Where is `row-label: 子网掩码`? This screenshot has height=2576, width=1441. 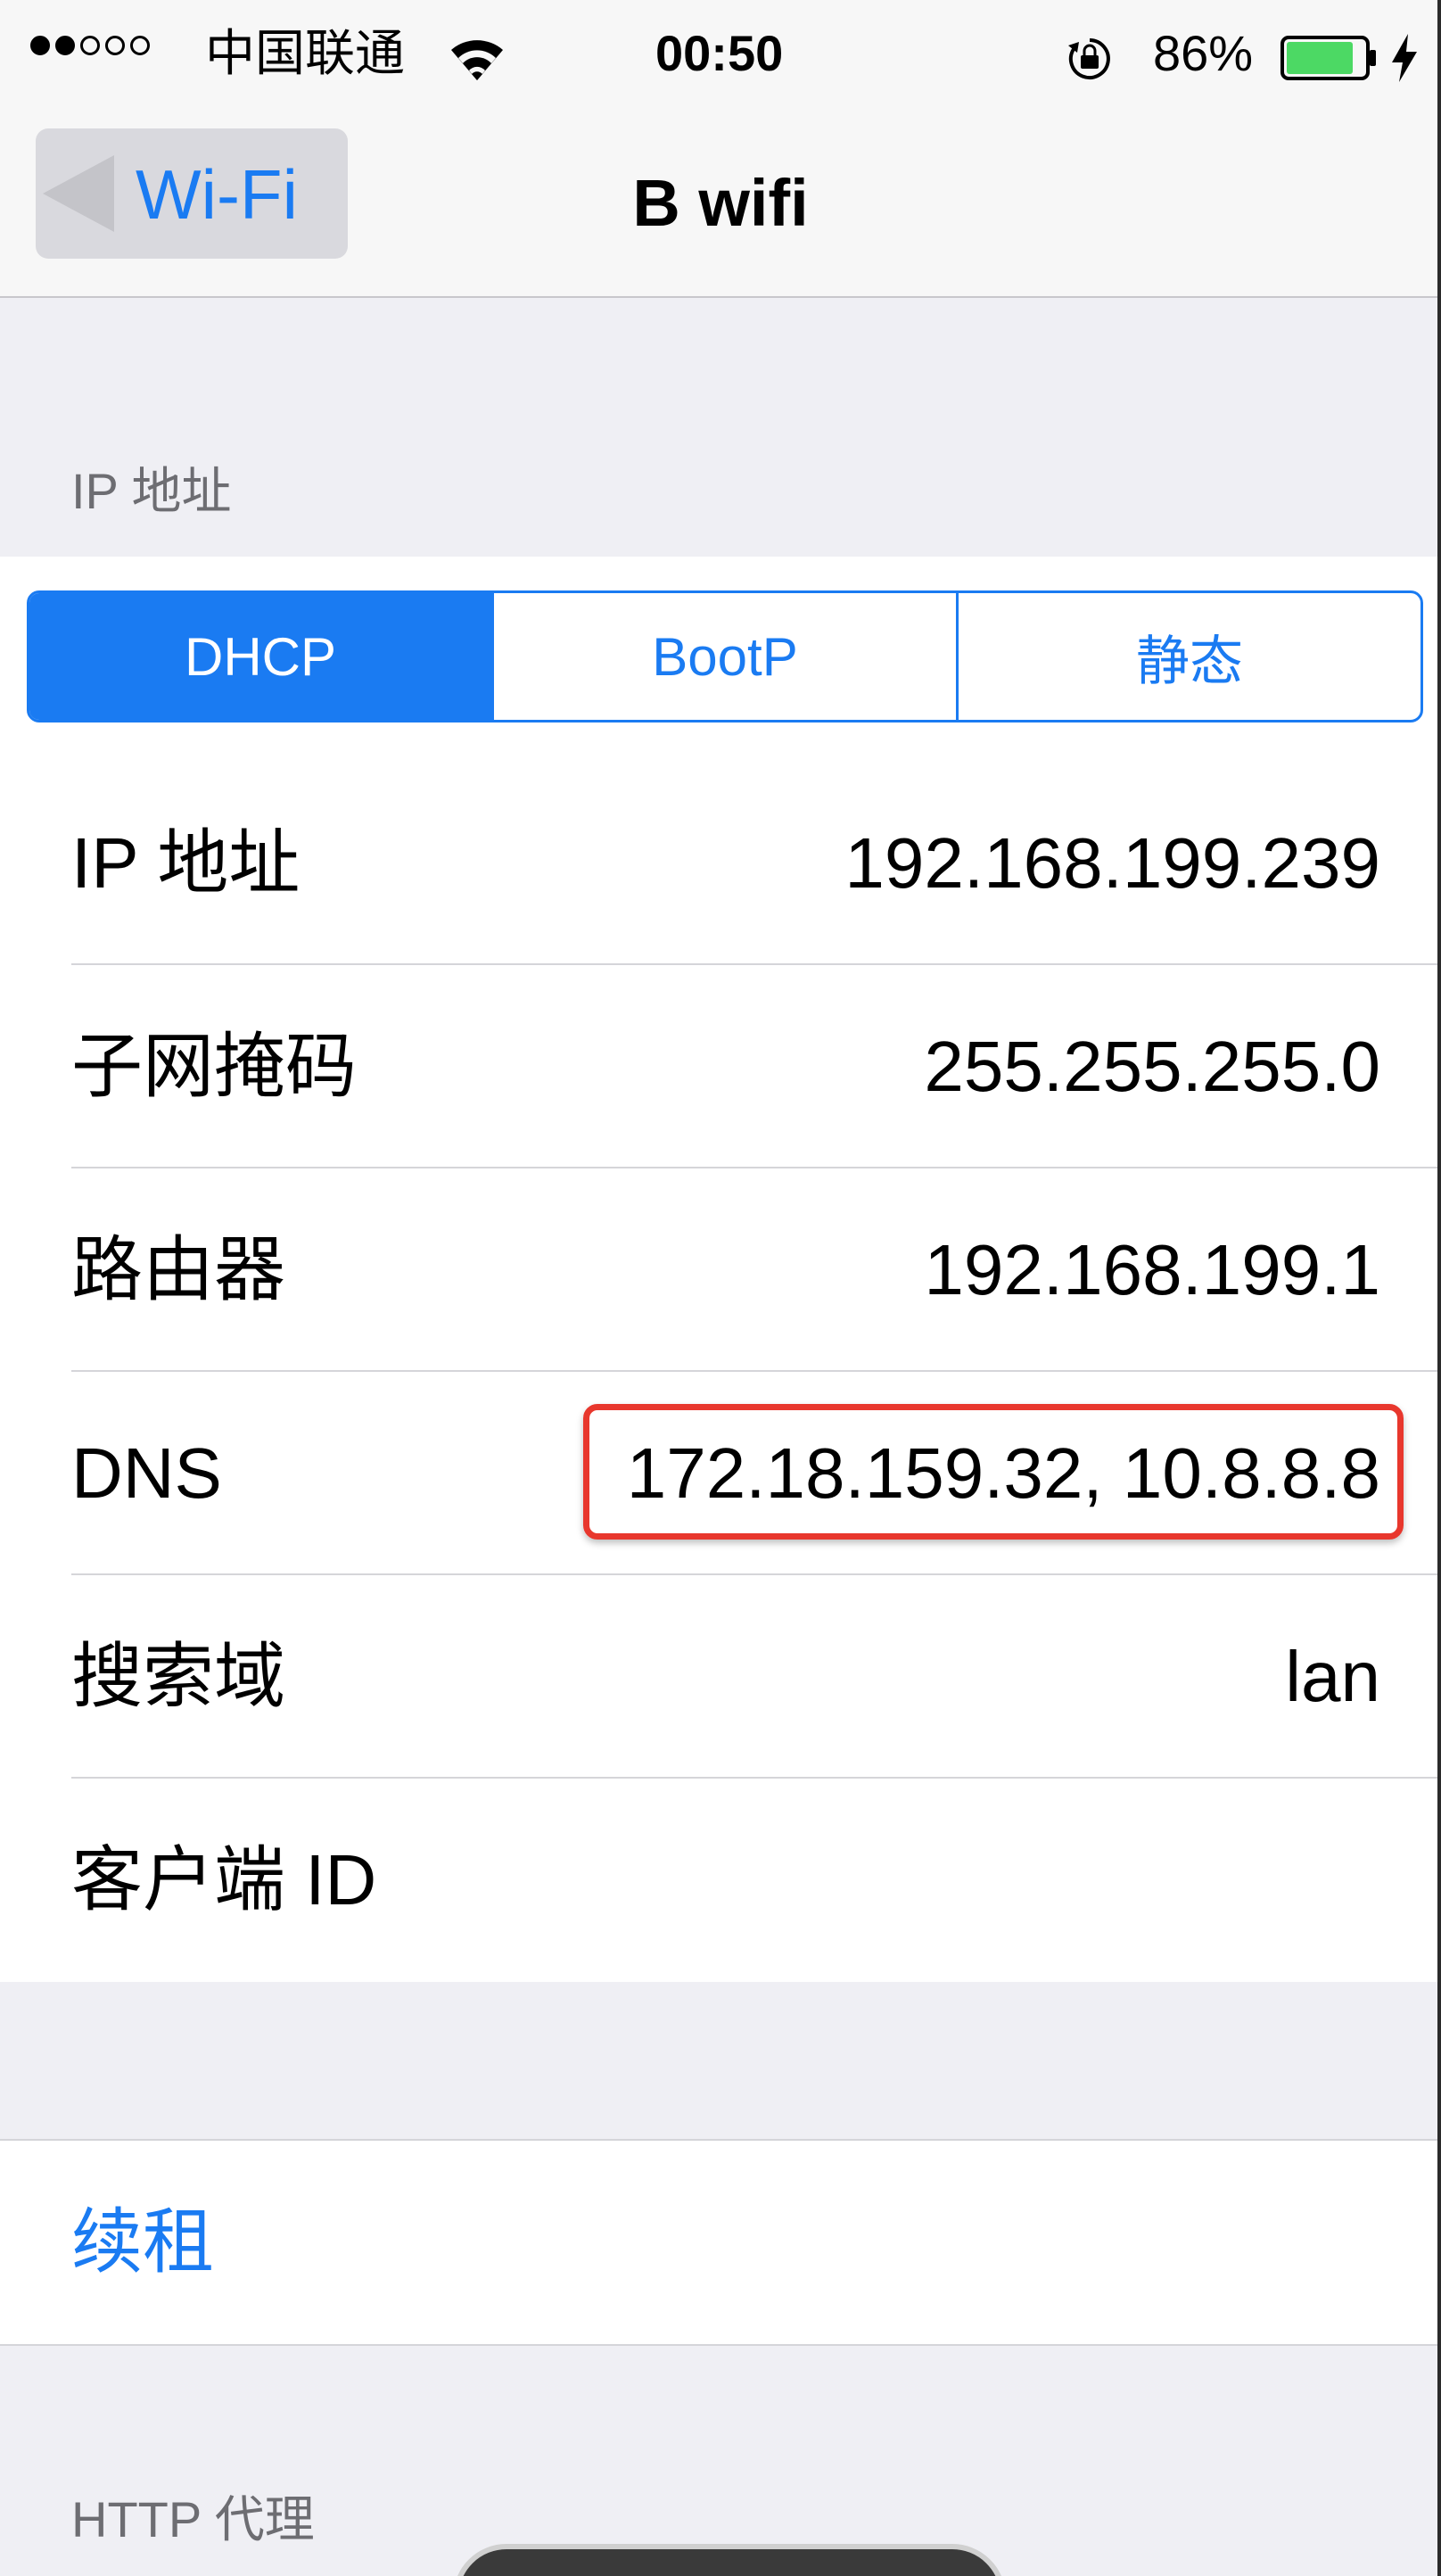
row-label: 子网掩码 is located at coordinates (214, 1067).